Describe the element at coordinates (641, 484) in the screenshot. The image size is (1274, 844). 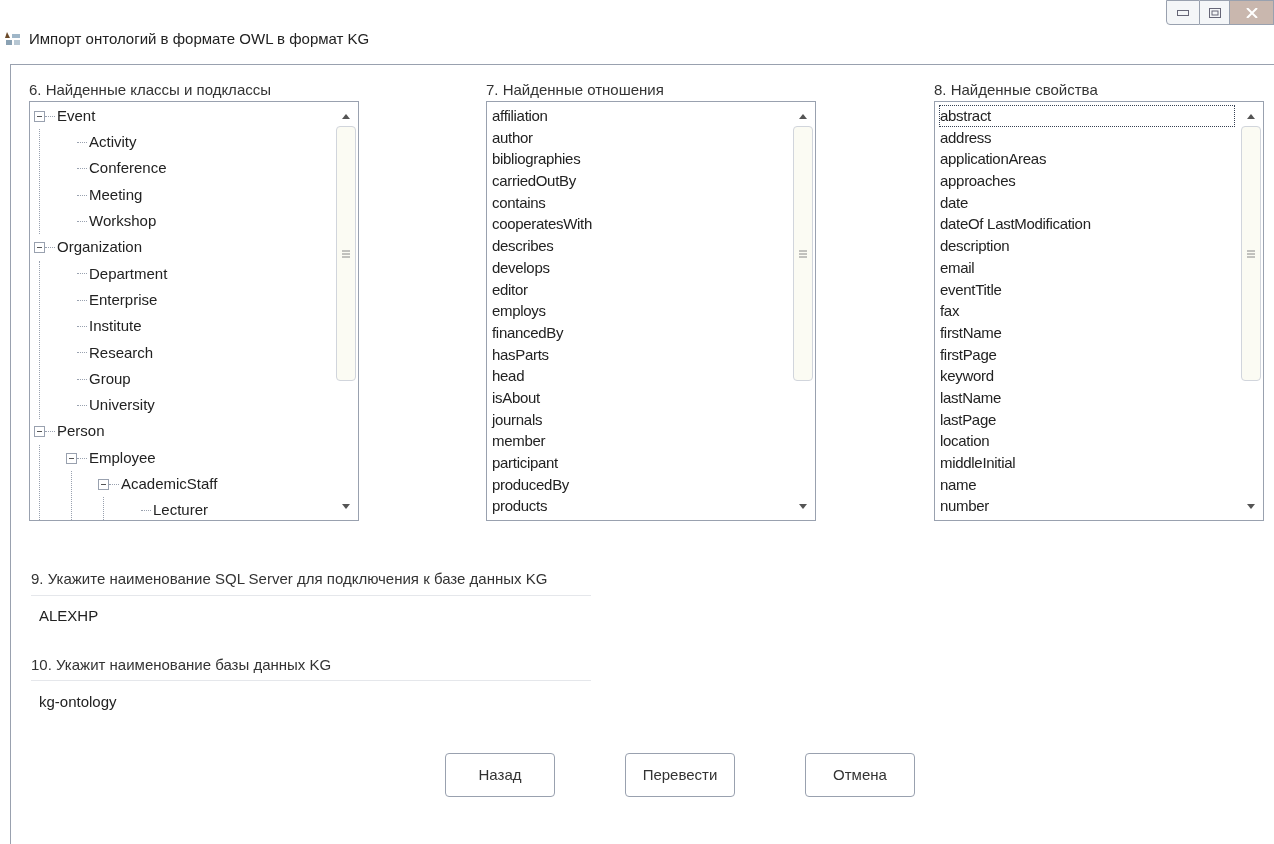
I see `list-item: producedBy` at that location.